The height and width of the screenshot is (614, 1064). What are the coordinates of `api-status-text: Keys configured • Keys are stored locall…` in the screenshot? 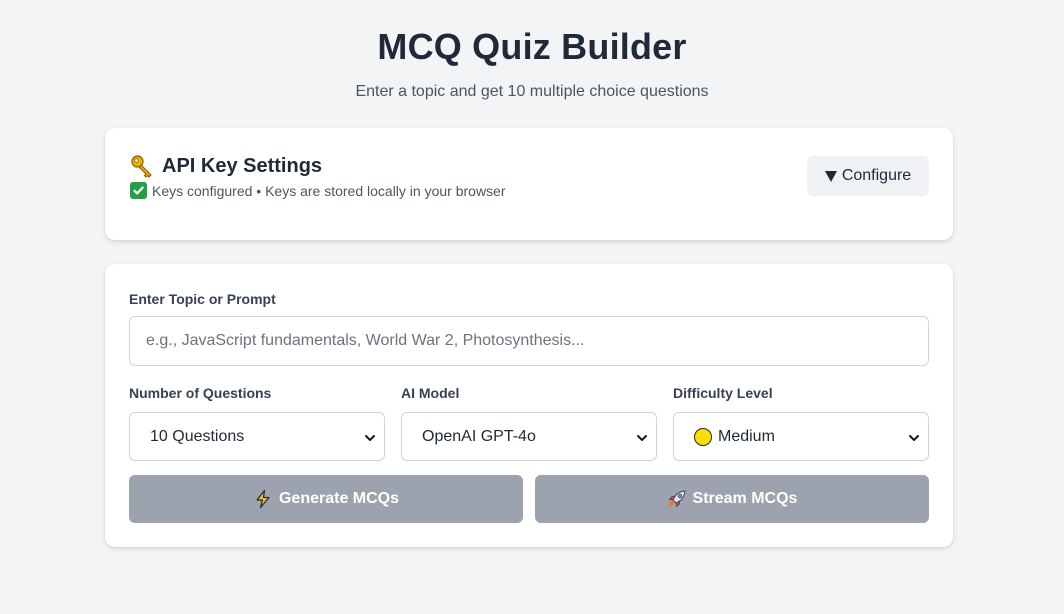 It's located at (329, 190).